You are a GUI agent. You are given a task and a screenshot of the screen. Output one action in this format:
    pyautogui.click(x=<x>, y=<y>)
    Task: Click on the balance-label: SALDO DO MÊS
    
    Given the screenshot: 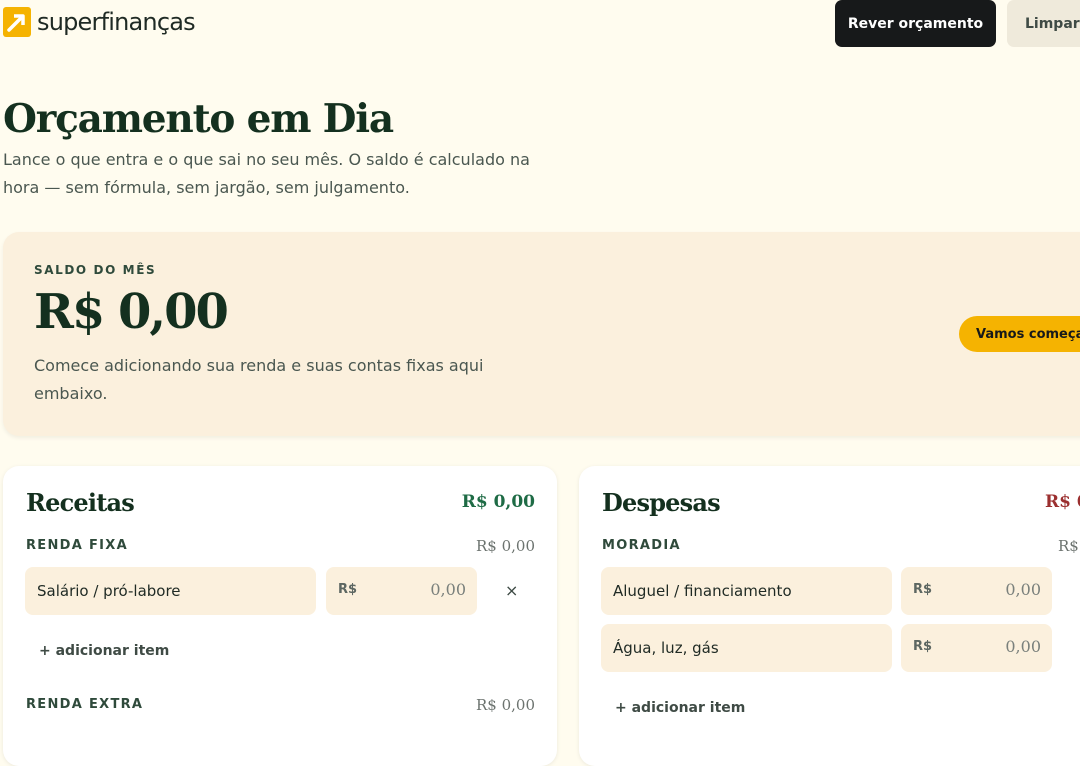 What is the action you would take?
    pyautogui.click(x=95, y=270)
    